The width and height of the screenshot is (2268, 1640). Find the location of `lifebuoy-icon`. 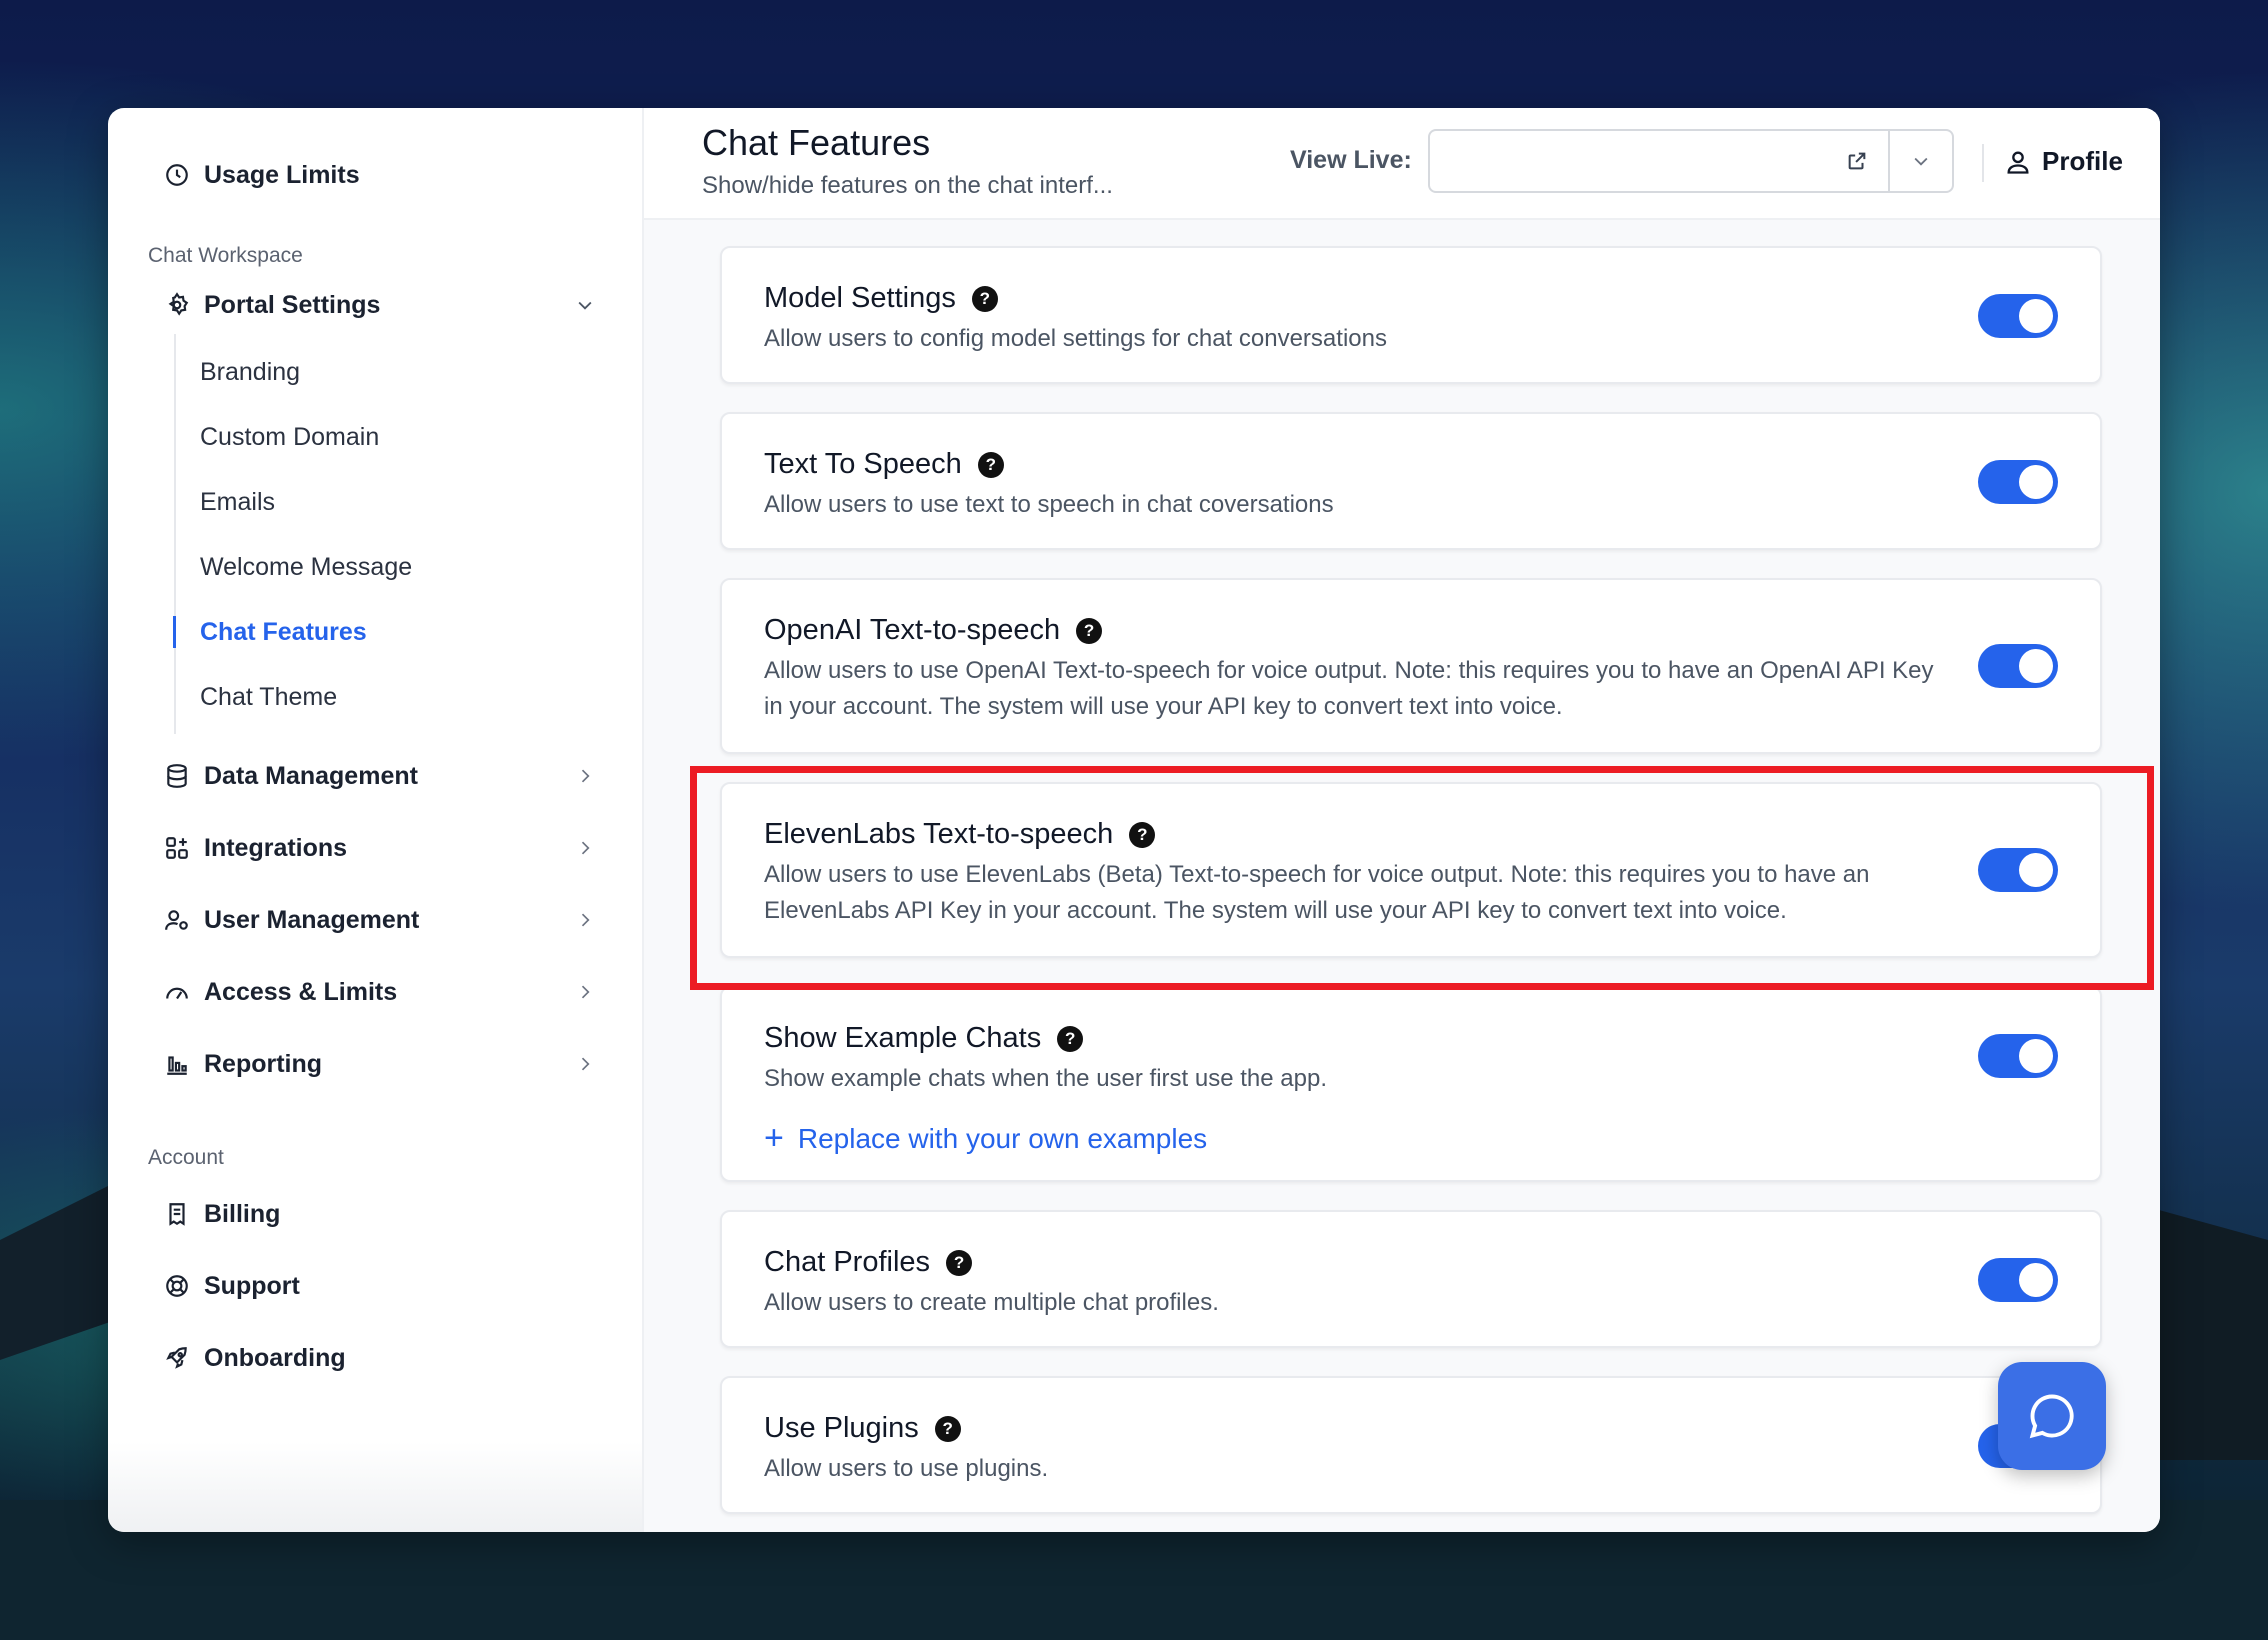

lifebuoy-icon is located at coordinates (177, 1286).